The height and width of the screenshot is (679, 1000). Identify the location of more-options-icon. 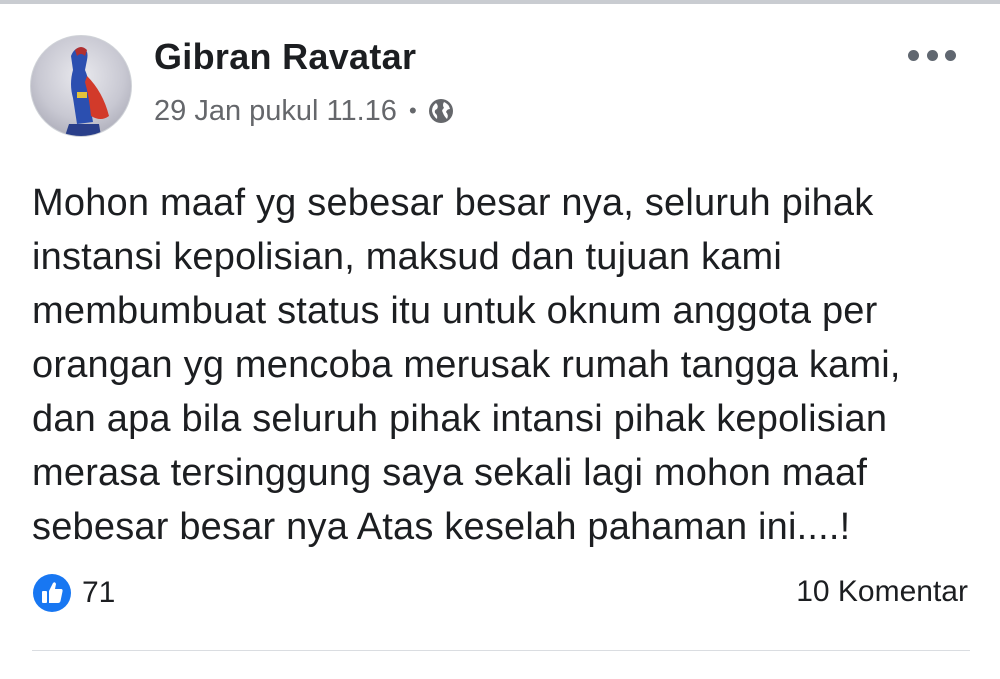
(932, 55).